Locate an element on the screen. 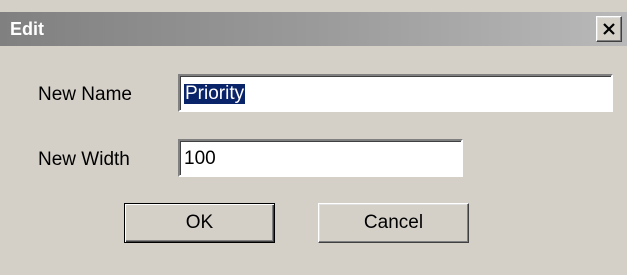  new-width-label: New Width is located at coordinates (84, 159).